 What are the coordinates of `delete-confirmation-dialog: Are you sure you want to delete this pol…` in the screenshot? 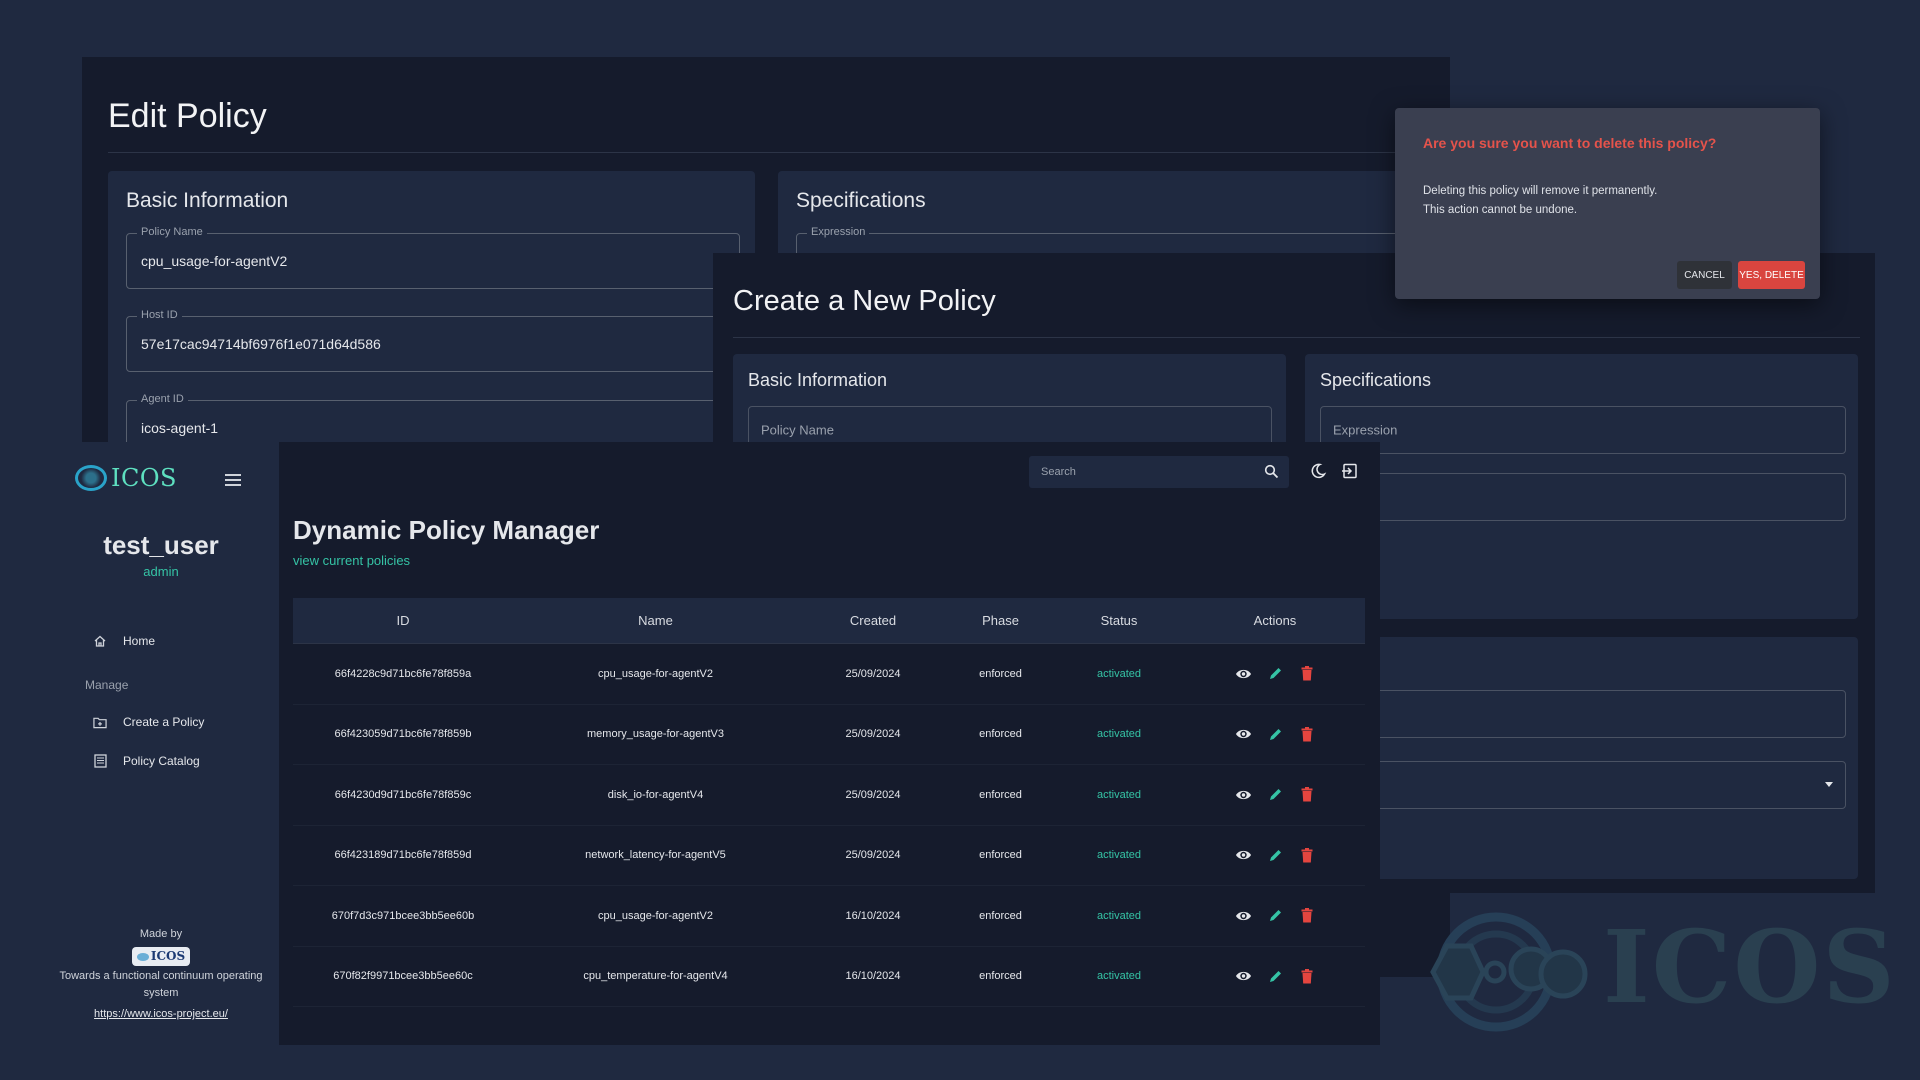 It's located at (1607, 203).